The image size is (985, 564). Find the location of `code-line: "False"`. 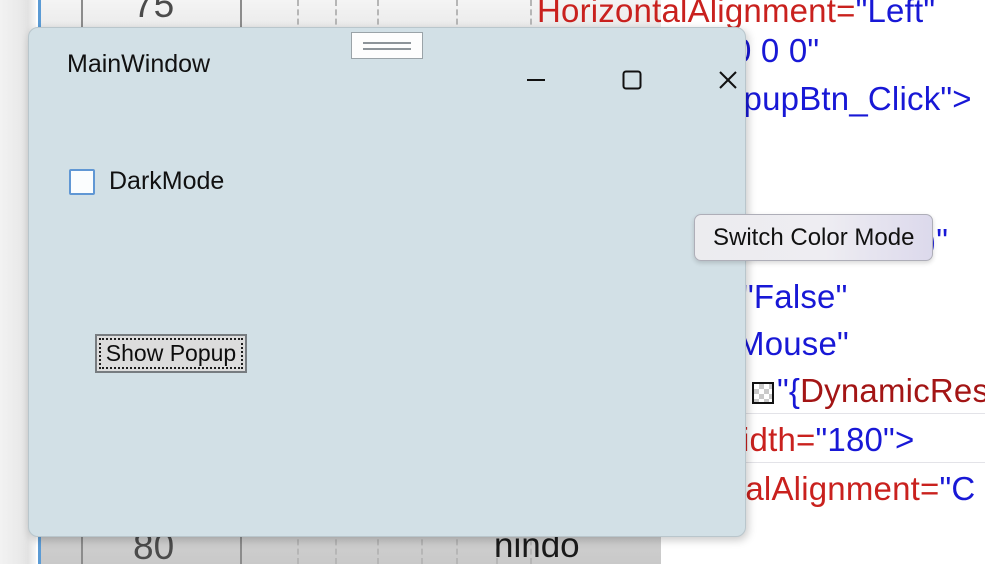

code-line: "False" is located at coordinates (795, 297).